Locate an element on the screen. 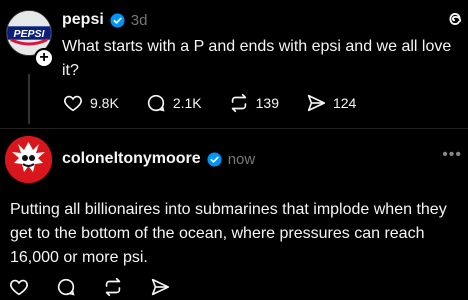  share-count: 124 is located at coordinates (344, 103).